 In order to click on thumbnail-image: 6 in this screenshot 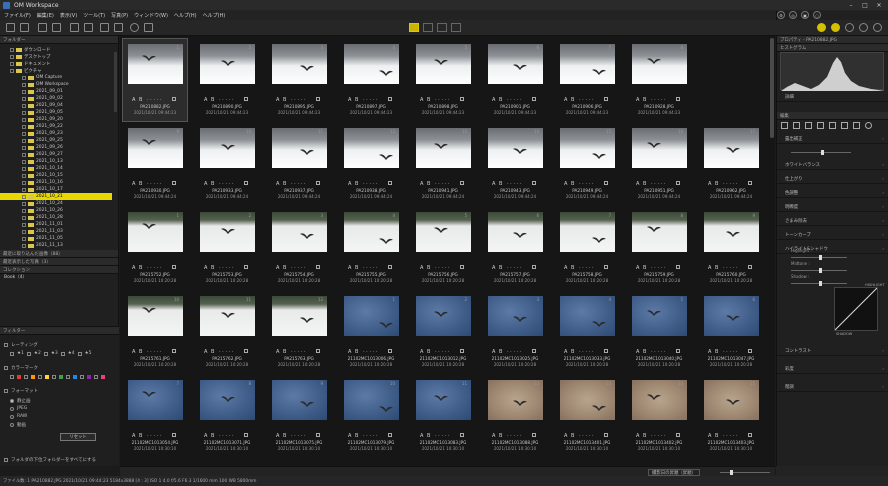, I will do `click(515, 232)`.